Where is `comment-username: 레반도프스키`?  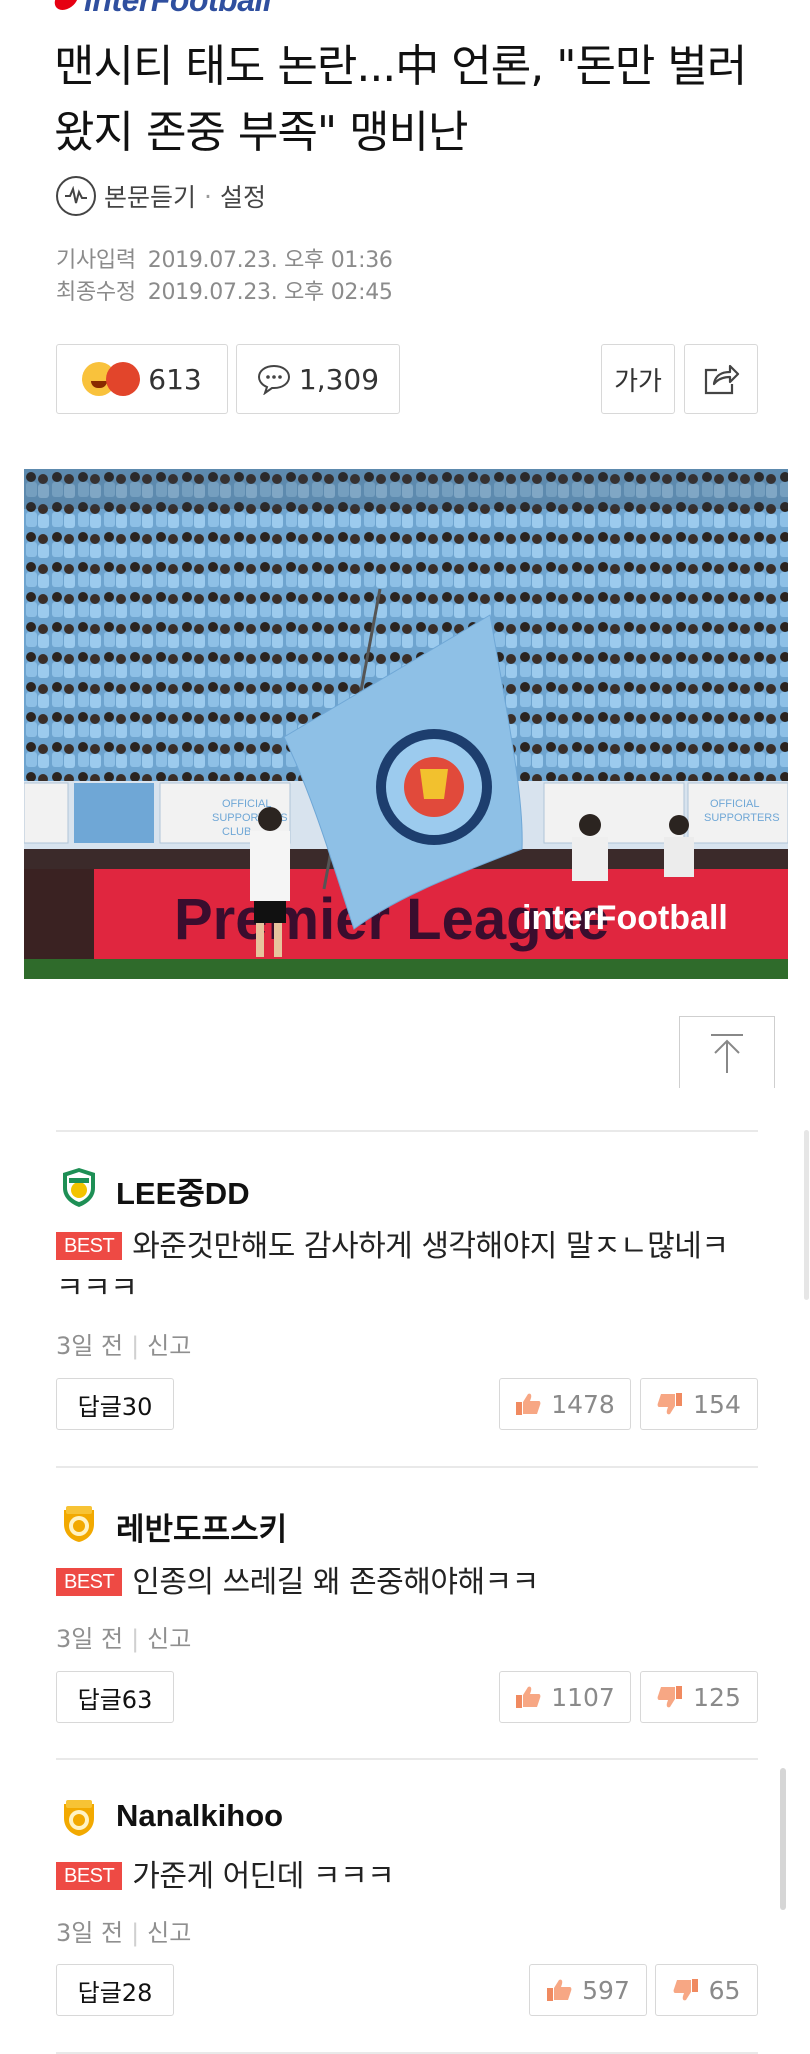 comment-username: 레반도프스키 is located at coordinates (201, 1526).